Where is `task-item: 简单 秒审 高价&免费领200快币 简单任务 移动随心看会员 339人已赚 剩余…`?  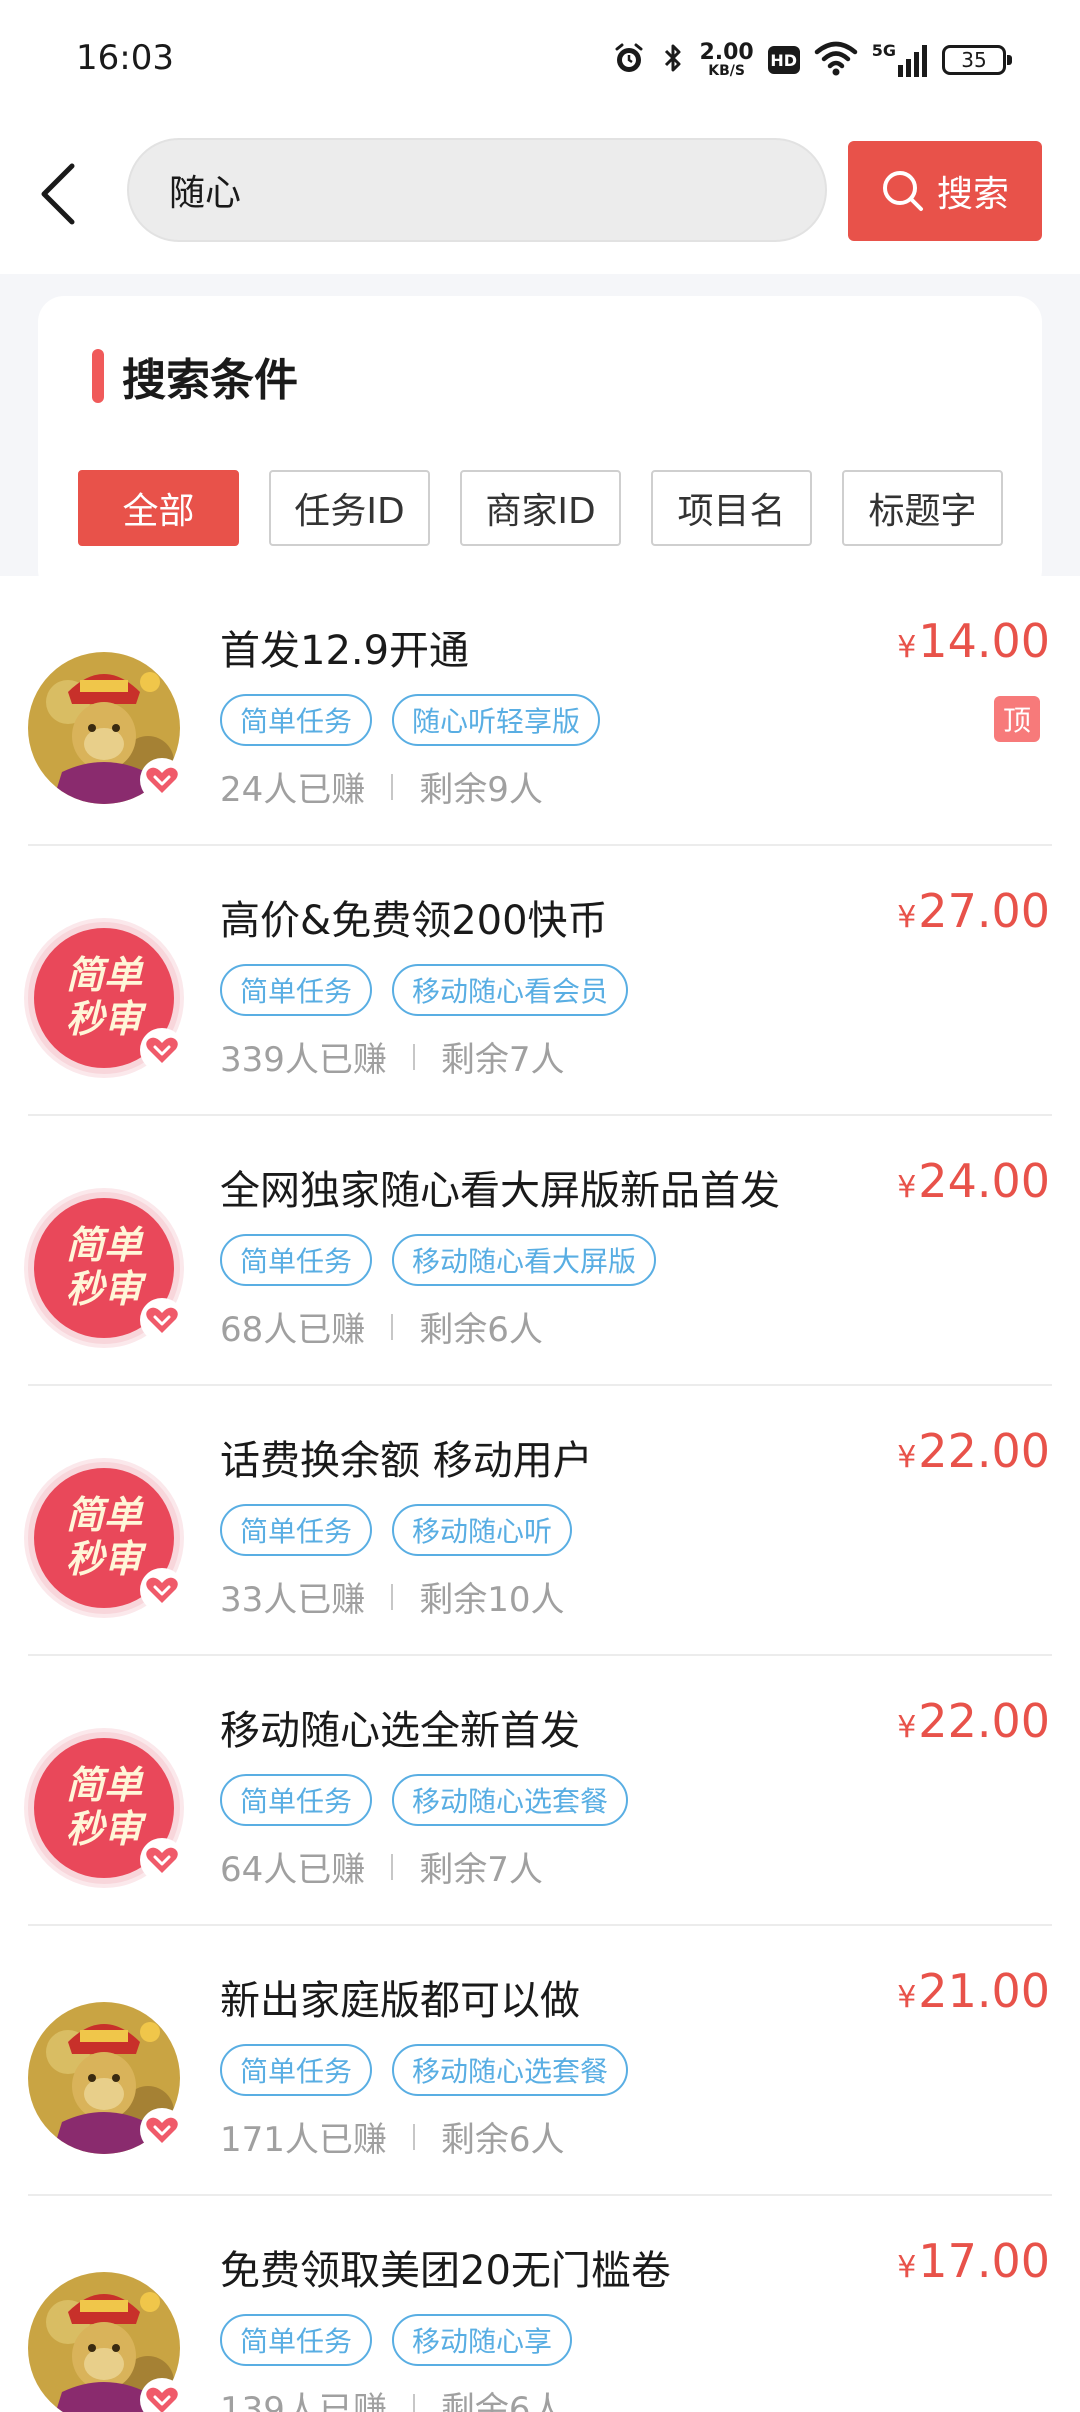 task-item: 简单 秒审 高价&免费领200快币 简单任务 移动随心看会员 339人已赚 剩余… is located at coordinates (540, 981).